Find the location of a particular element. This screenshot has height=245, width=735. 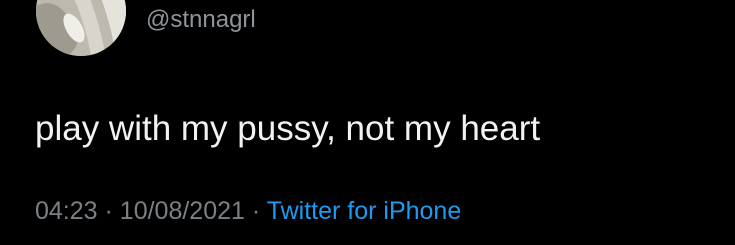

tweet-source-link: Twitter for iPhone is located at coordinates (364, 211).